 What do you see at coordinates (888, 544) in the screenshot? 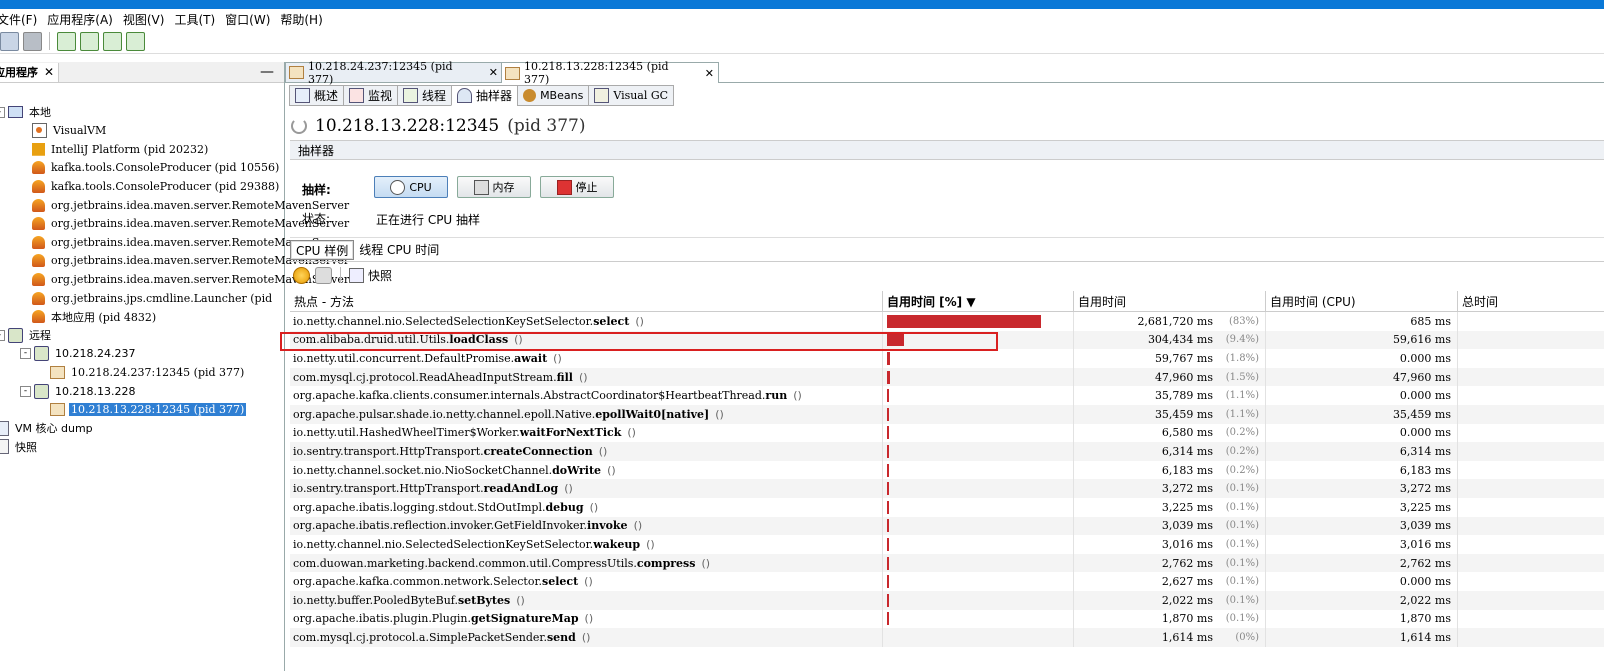
I see `self-time-bar` at bounding box center [888, 544].